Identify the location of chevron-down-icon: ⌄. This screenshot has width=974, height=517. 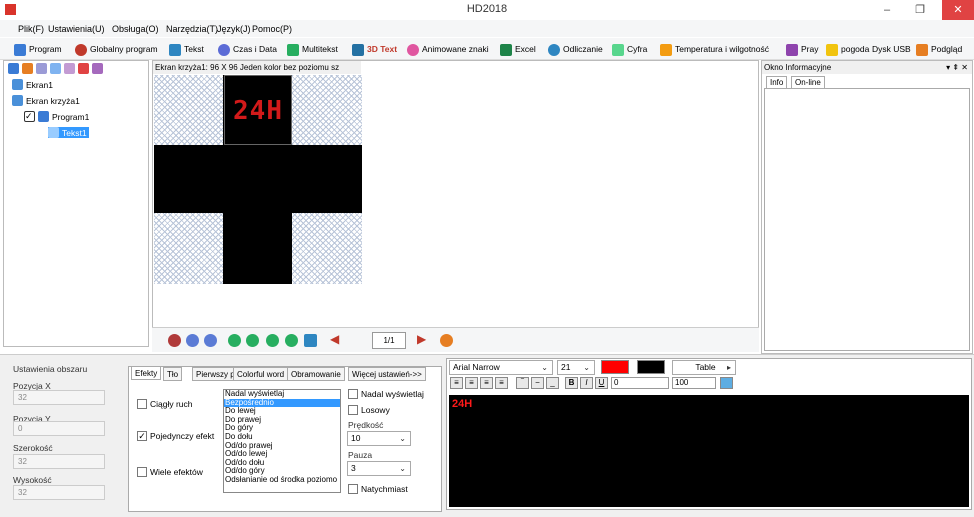
(586, 367).